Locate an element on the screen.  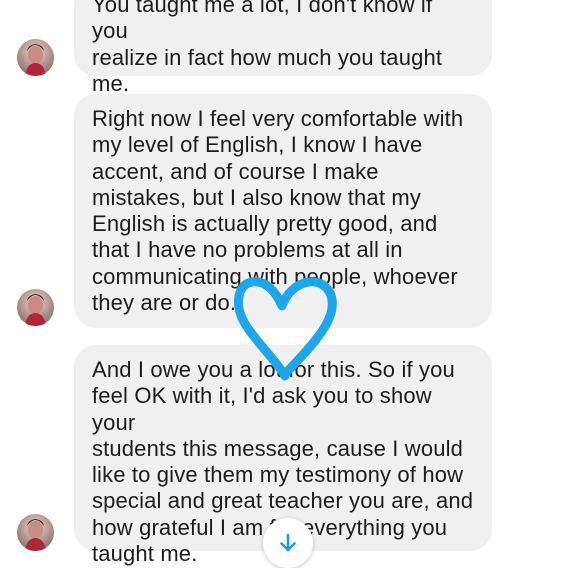
scroll-to-bottom-button is located at coordinates (288, 543).